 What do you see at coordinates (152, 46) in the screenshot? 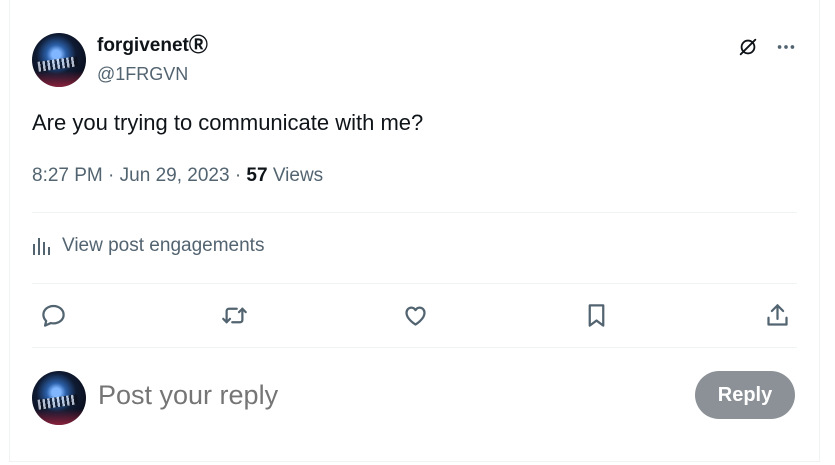
I see `author-display-name: forgivenetⓇ` at bounding box center [152, 46].